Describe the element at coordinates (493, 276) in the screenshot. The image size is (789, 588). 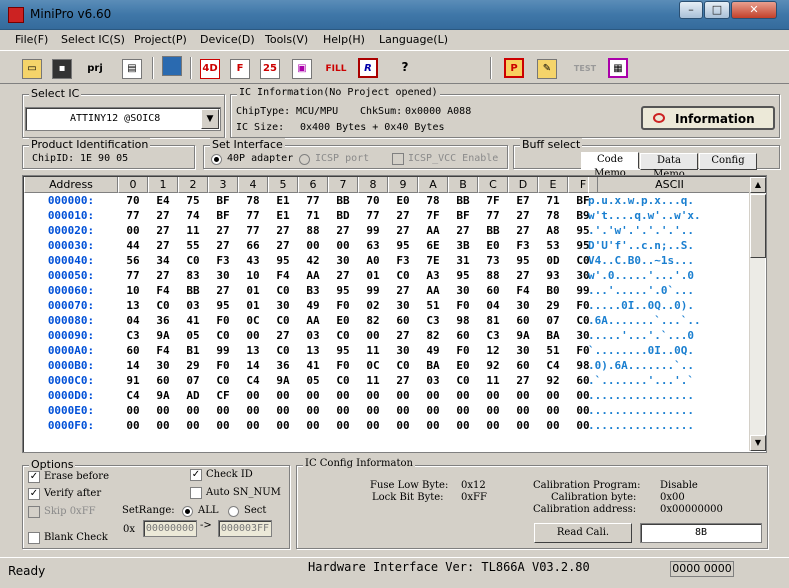
I see `hex-byte-cell: 88` at that location.